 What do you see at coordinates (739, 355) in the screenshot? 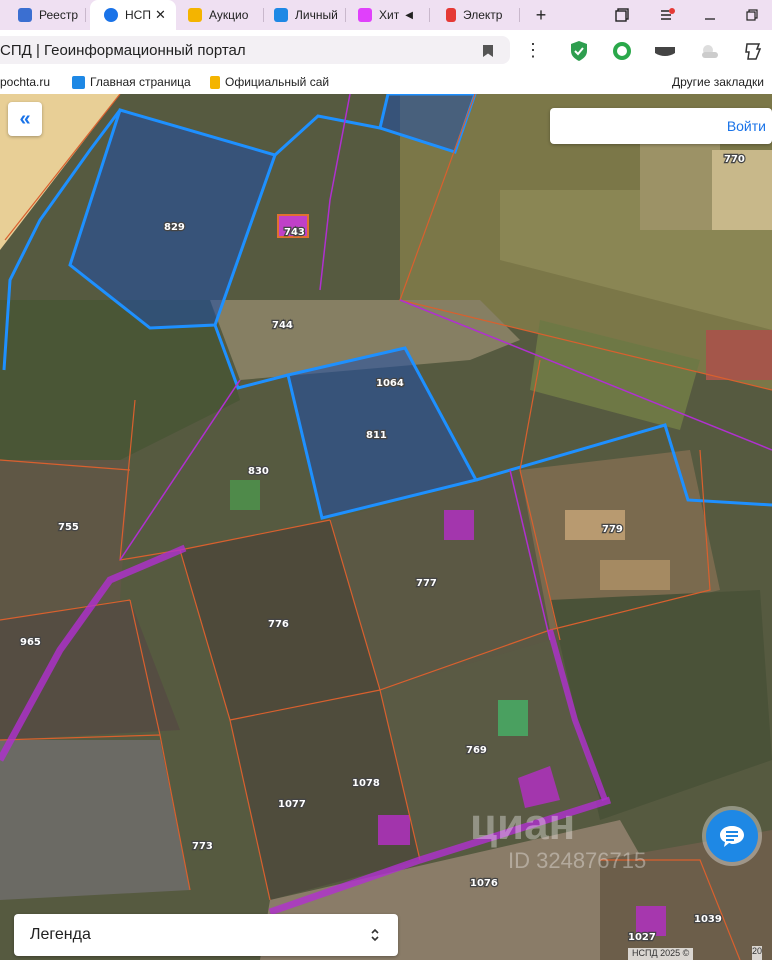
I see `roof-building` at bounding box center [739, 355].